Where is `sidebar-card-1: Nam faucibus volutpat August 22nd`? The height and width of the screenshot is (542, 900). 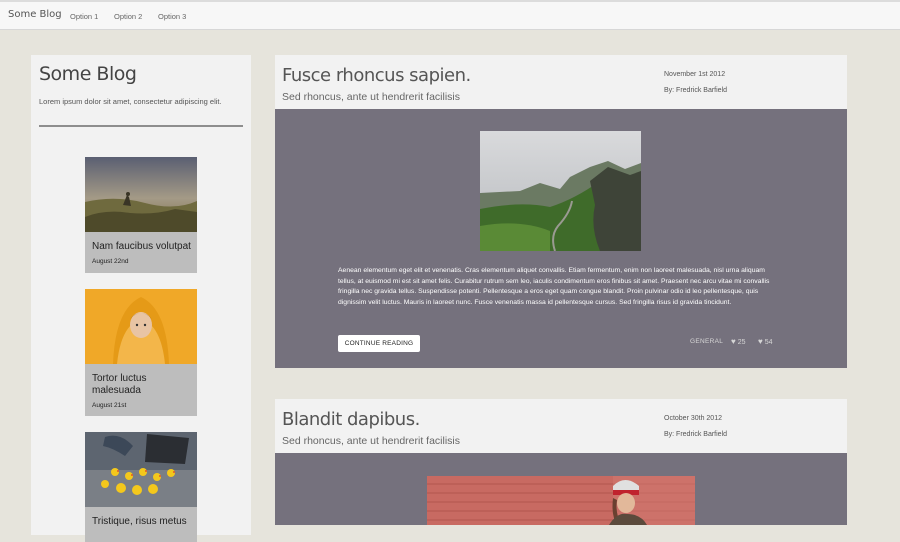 sidebar-card-1: Nam faucibus volutpat August 22nd is located at coordinates (141, 215).